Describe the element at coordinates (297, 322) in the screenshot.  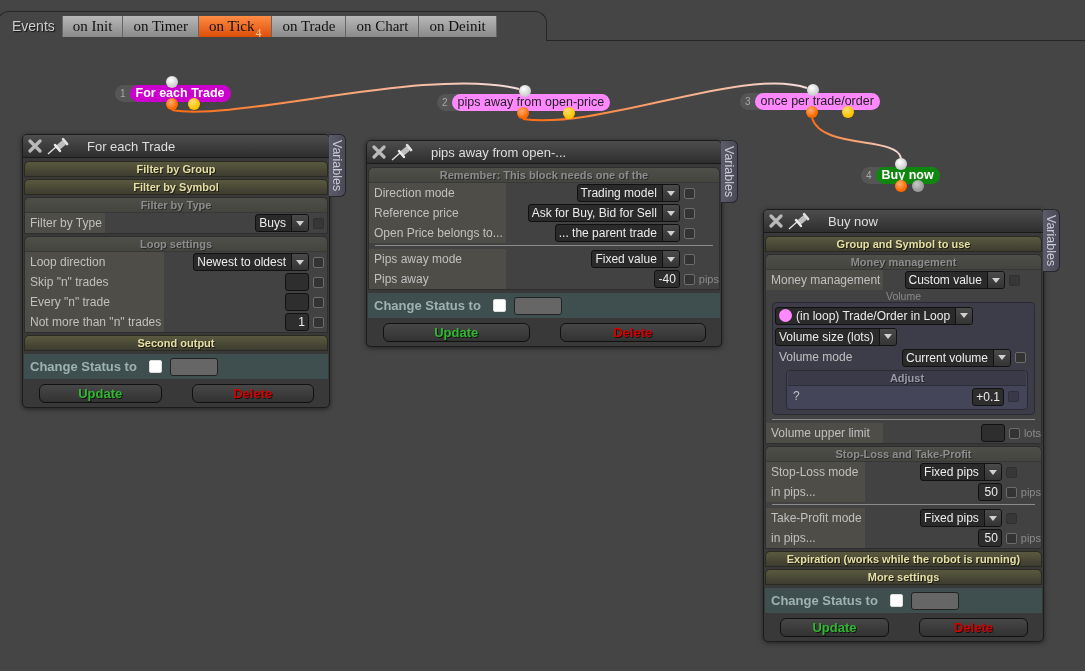
I see `input-field: 1` at that location.